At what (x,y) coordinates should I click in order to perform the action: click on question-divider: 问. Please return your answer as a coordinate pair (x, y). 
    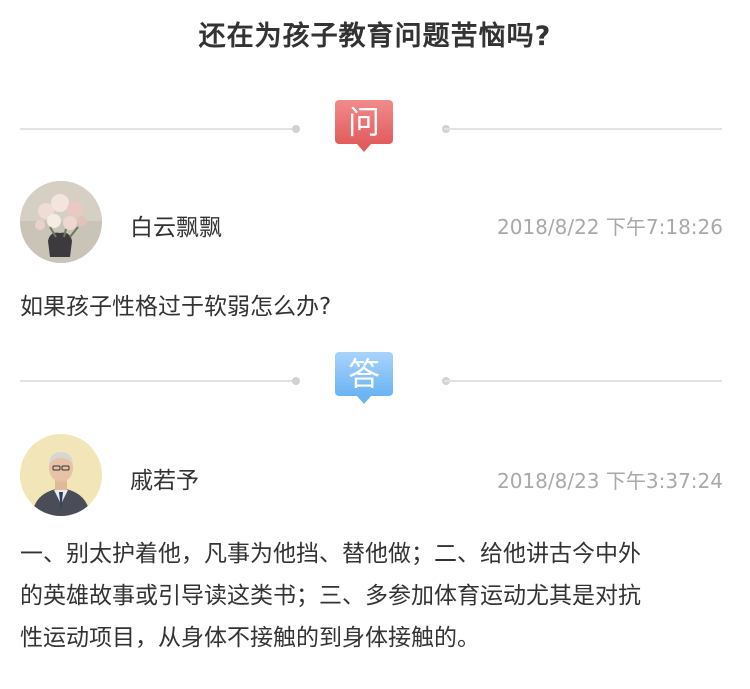
    Looking at the image, I should click on (371, 130).